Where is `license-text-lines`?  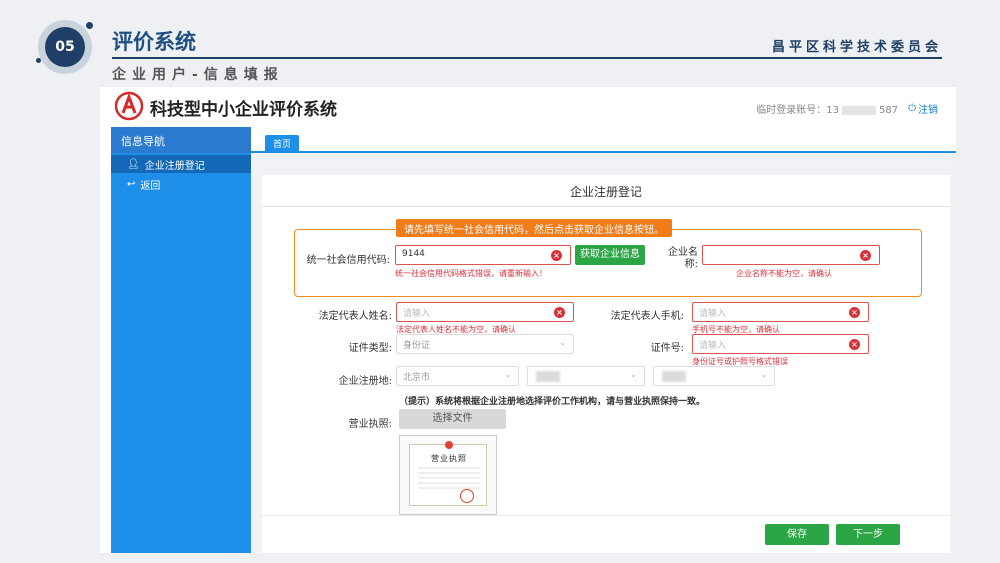 license-text-lines is located at coordinates (449, 479).